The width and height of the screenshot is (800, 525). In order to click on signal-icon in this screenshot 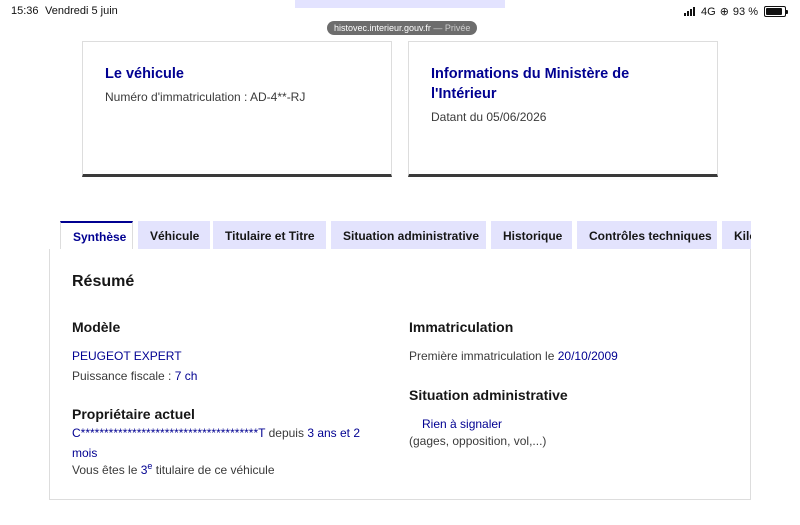, I will do `click(690, 11)`.